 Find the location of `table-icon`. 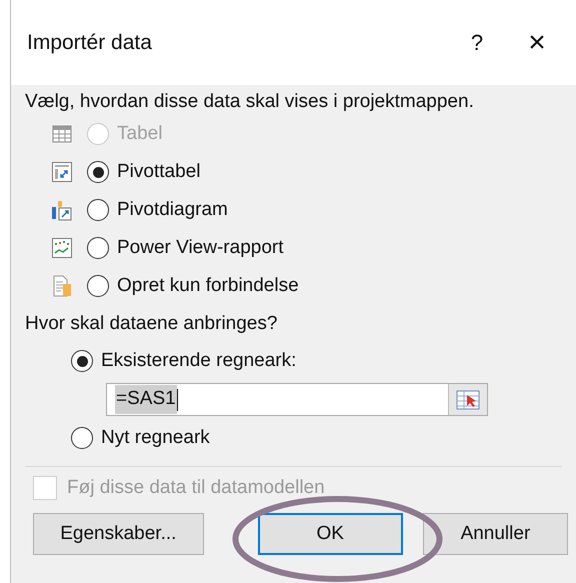

table-icon is located at coordinates (62, 134).